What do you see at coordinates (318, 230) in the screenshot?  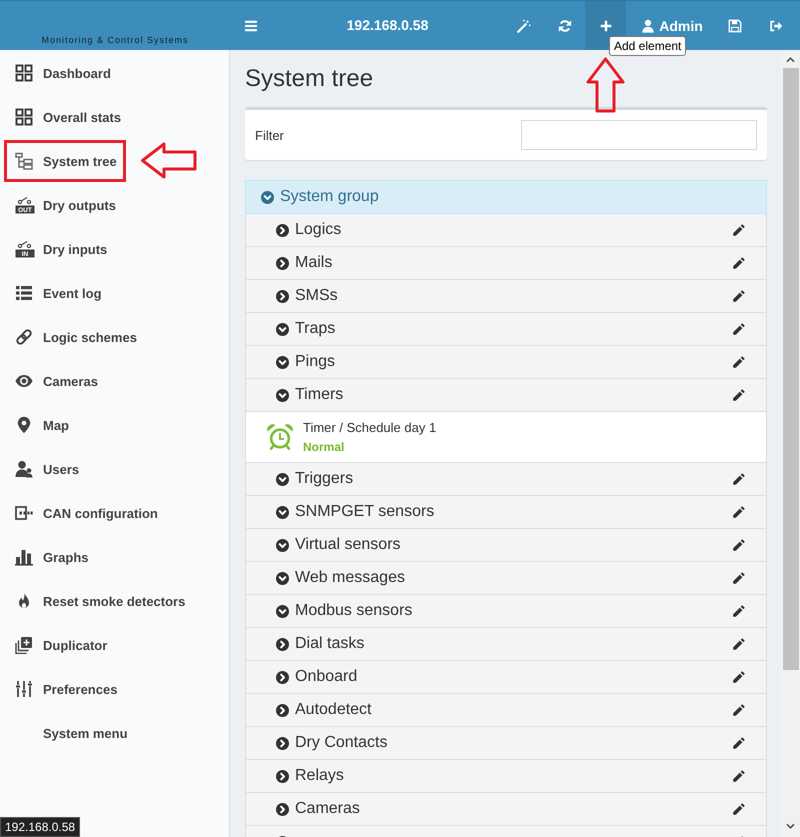 I see `row-label: Logics` at bounding box center [318, 230].